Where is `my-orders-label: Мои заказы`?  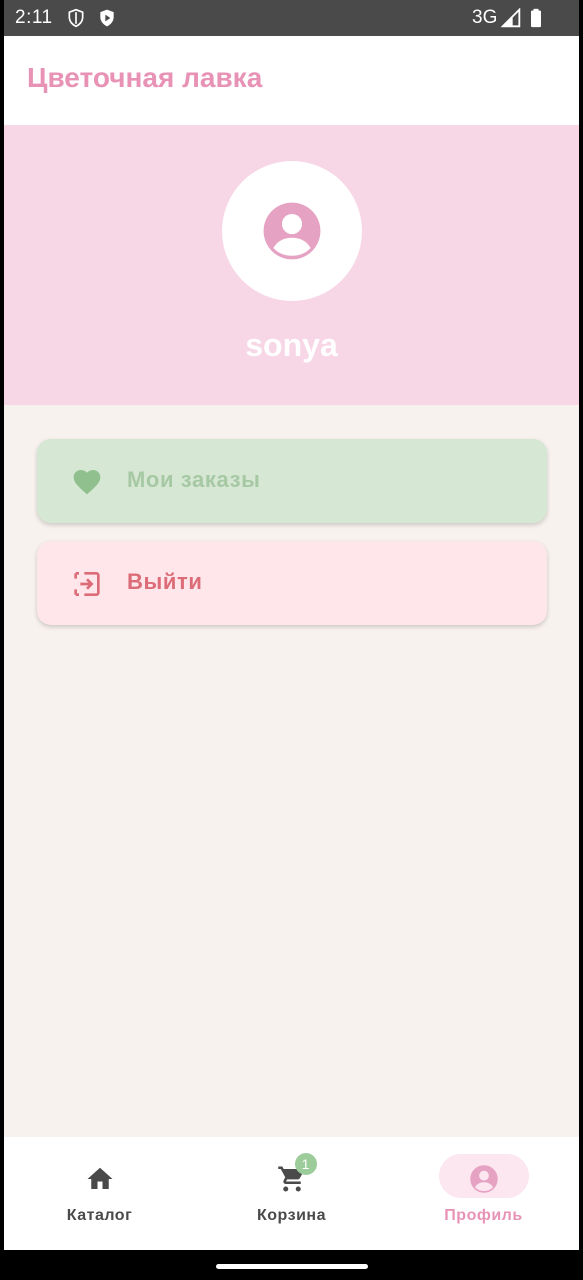 my-orders-label: Мои заказы is located at coordinates (194, 479).